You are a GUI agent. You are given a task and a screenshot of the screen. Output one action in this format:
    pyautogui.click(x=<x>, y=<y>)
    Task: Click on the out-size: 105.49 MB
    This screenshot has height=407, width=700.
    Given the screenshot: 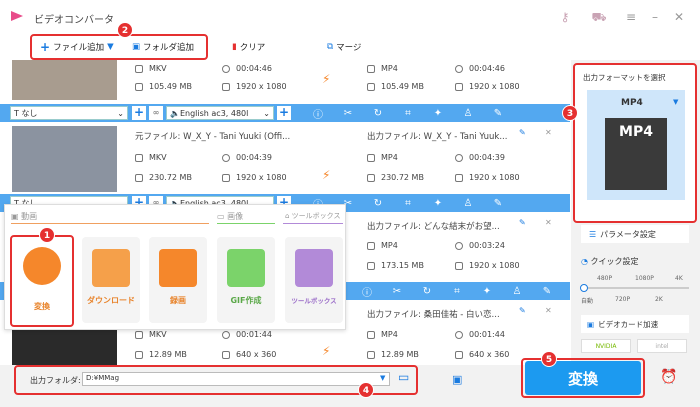 What is the action you would take?
    pyautogui.click(x=395, y=86)
    